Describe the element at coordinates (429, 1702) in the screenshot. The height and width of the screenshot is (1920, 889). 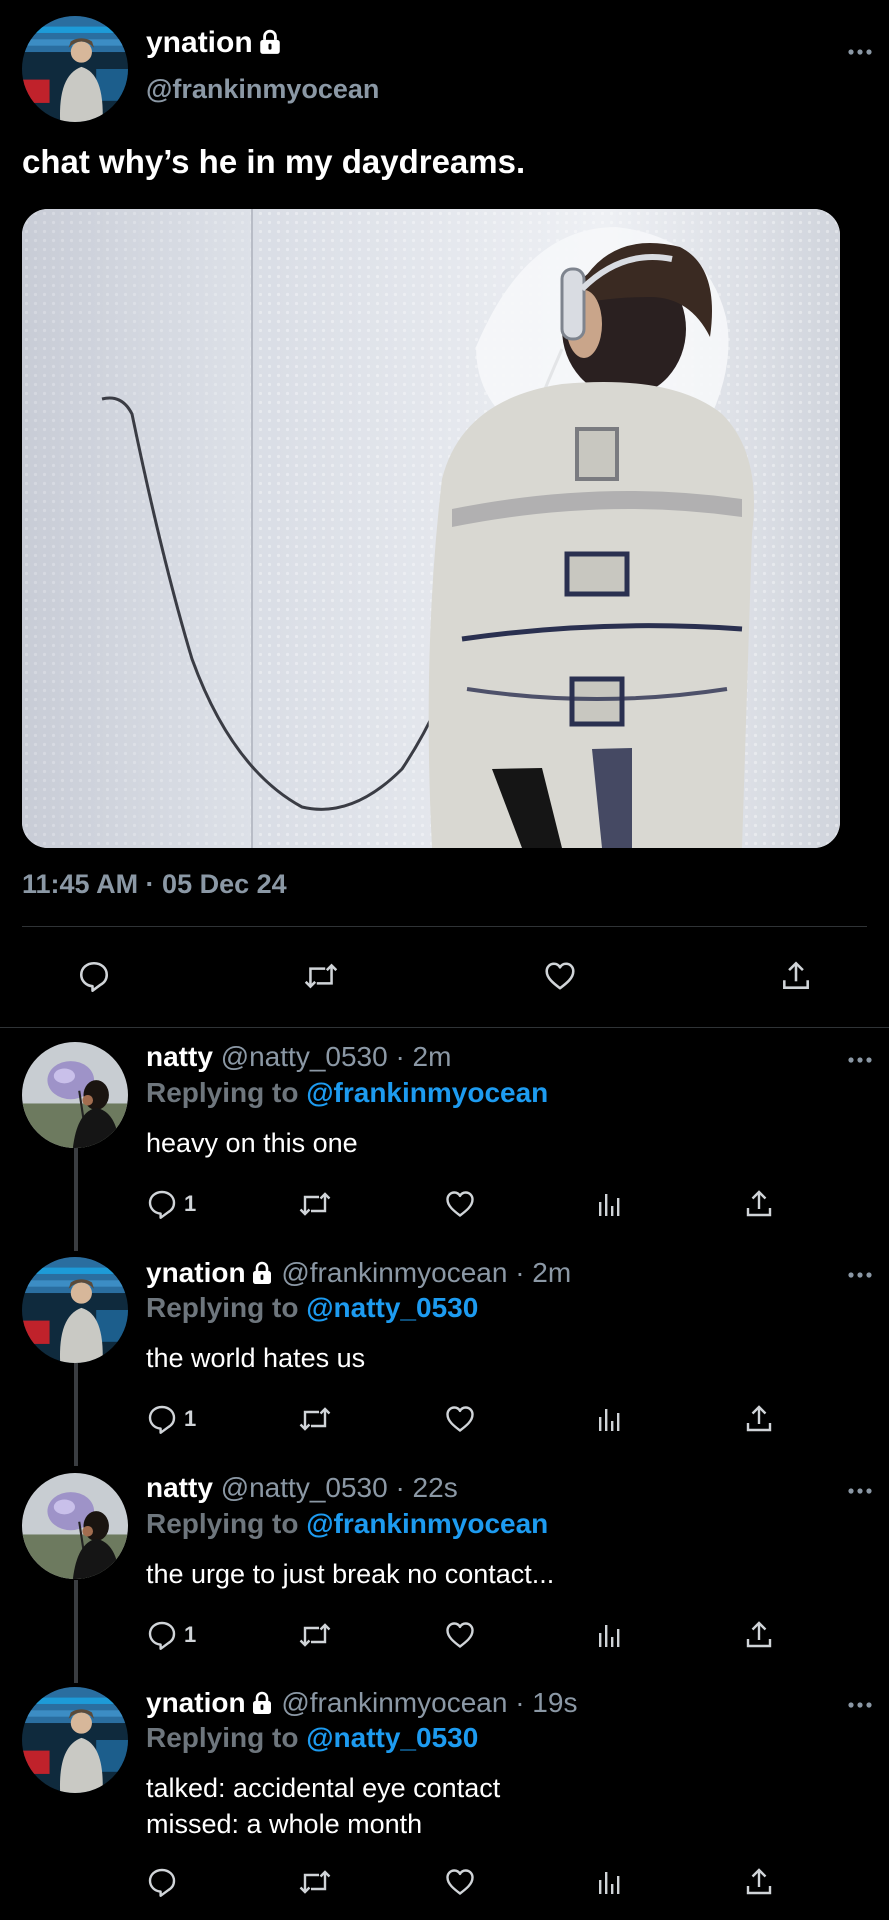
I see `reply-meta: @frankinmyocean · 19s` at that location.